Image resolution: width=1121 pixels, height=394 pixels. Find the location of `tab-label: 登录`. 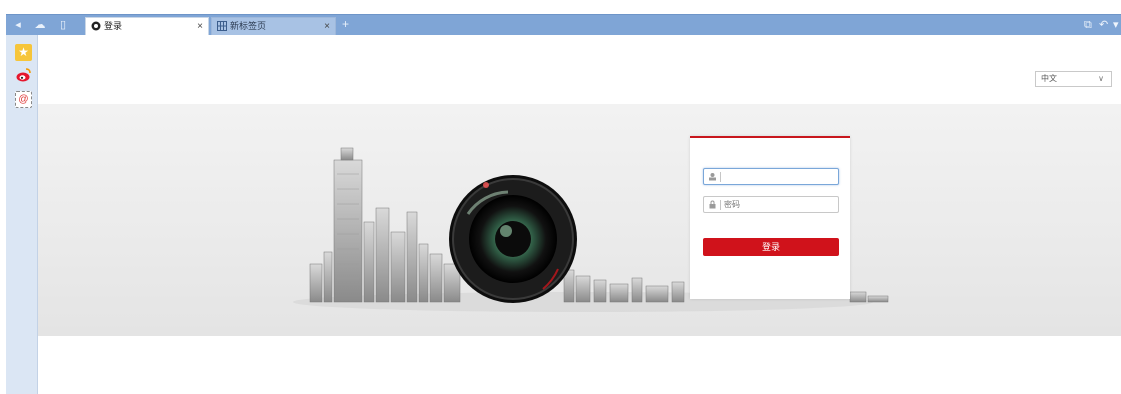

tab-label: 登录 is located at coordinates (113, 26).